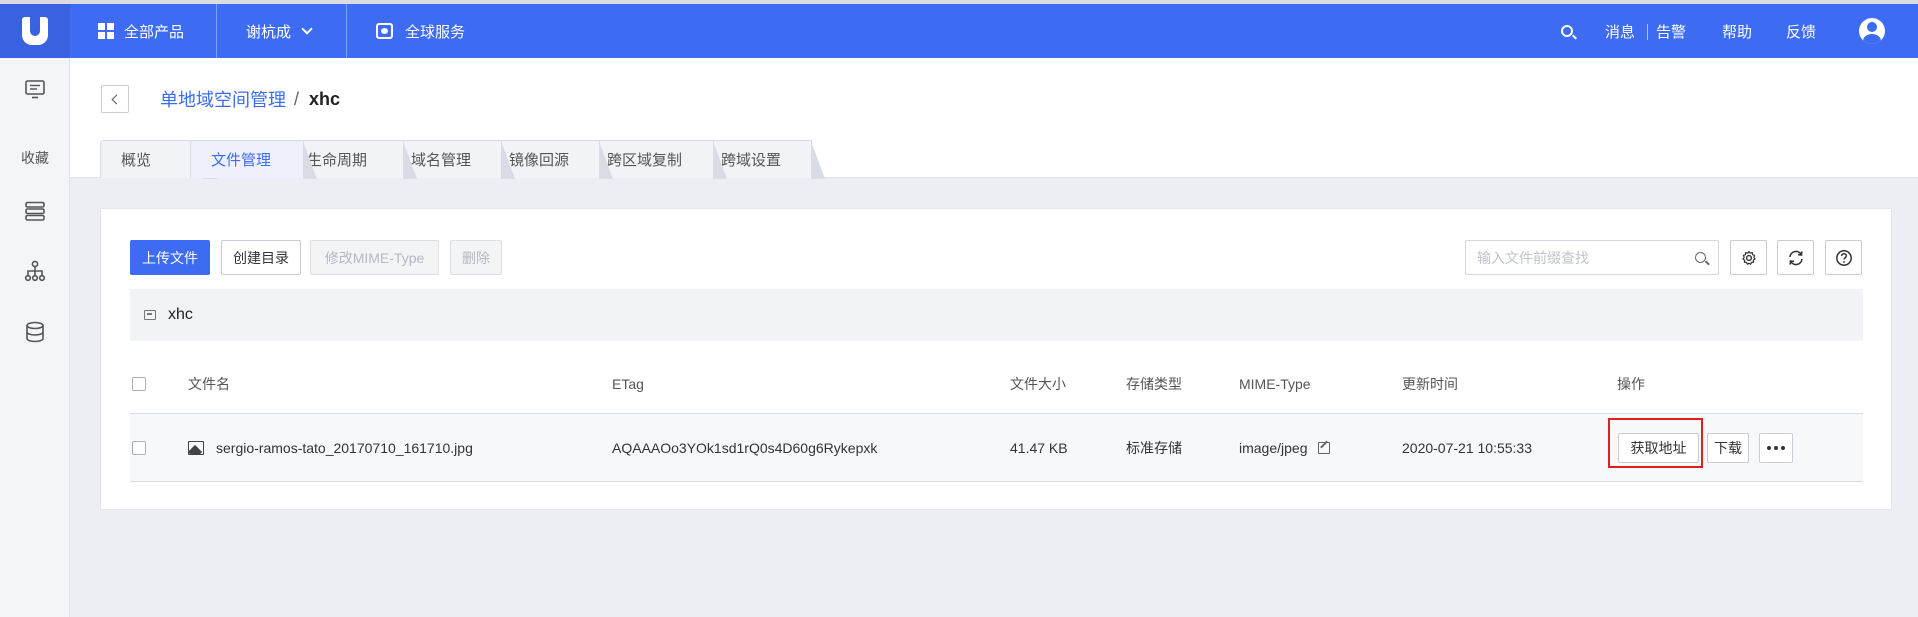  I want to click on help-label: 帮助, so click(1737, 32).